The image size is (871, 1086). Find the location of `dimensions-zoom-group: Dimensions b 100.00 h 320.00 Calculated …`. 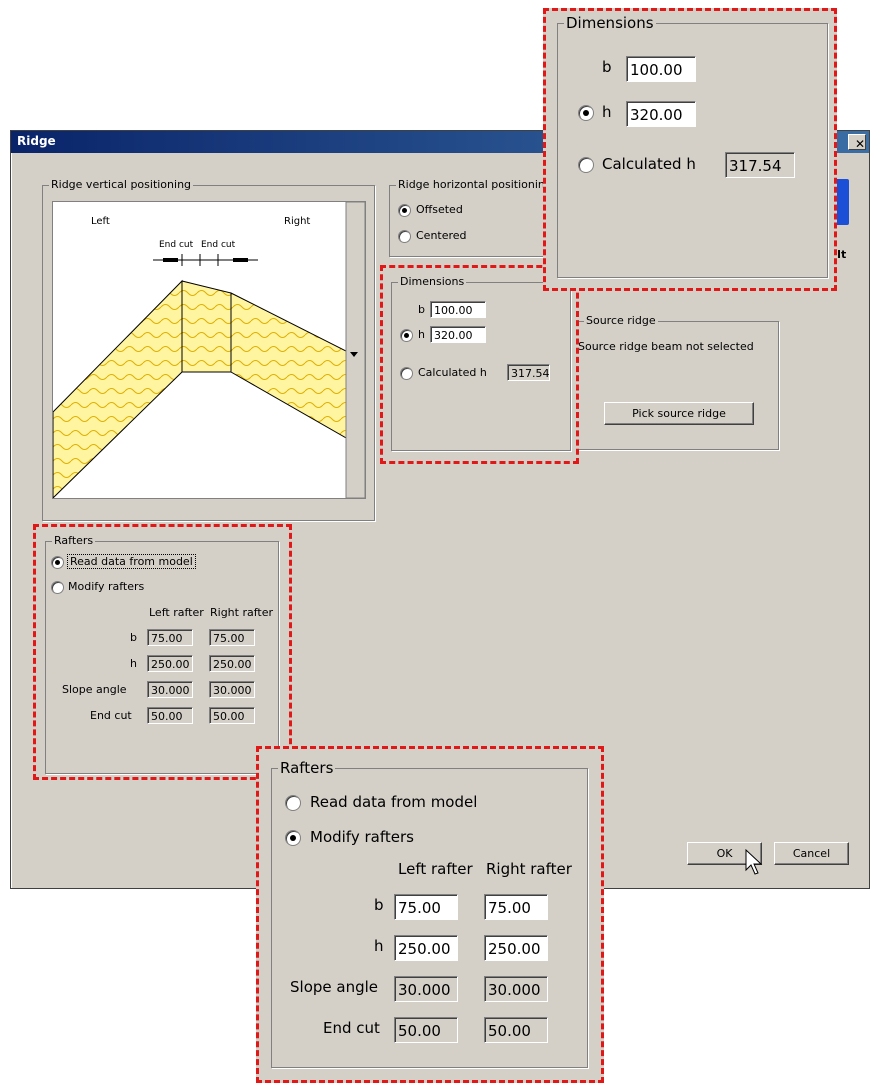

dimensions-zoom-group: Dimensions b 100.00 h 320.00 Calculated … is located at coordinates (692, 146).